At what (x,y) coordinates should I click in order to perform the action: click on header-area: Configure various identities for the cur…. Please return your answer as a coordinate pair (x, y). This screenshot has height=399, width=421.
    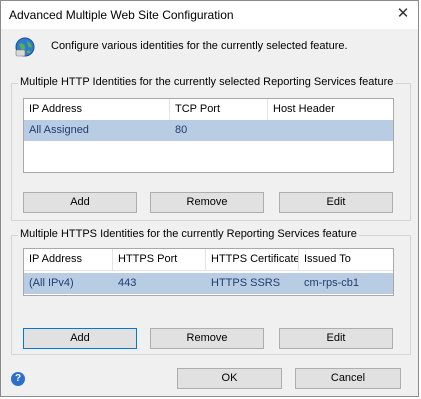
    Looking at the image, I should click on (209, 47).